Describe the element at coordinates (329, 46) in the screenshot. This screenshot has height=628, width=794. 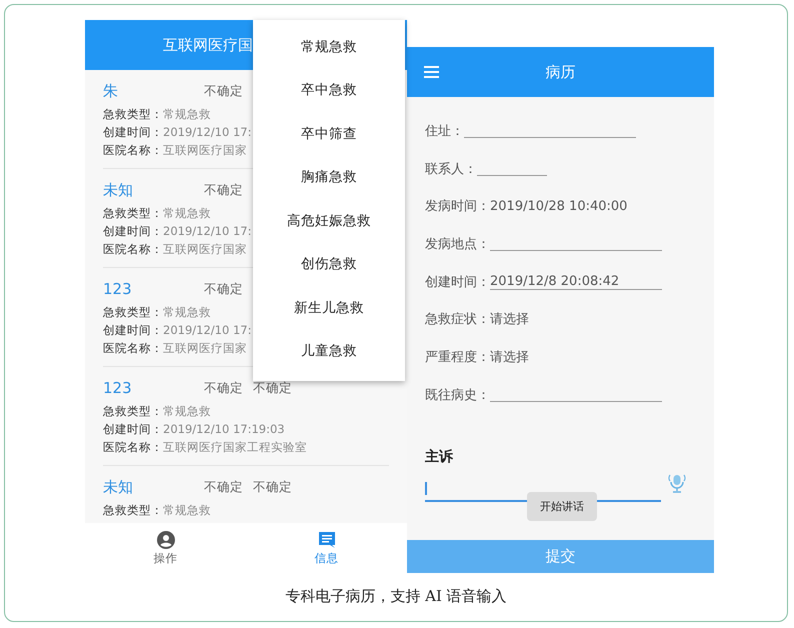
I see `menu-item: 常规急救` at that location.